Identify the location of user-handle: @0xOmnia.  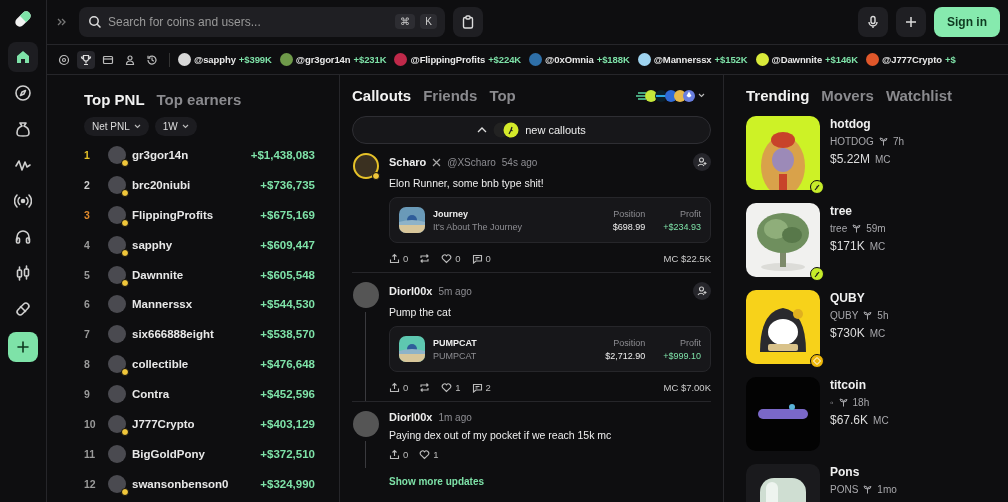
(569, 59).